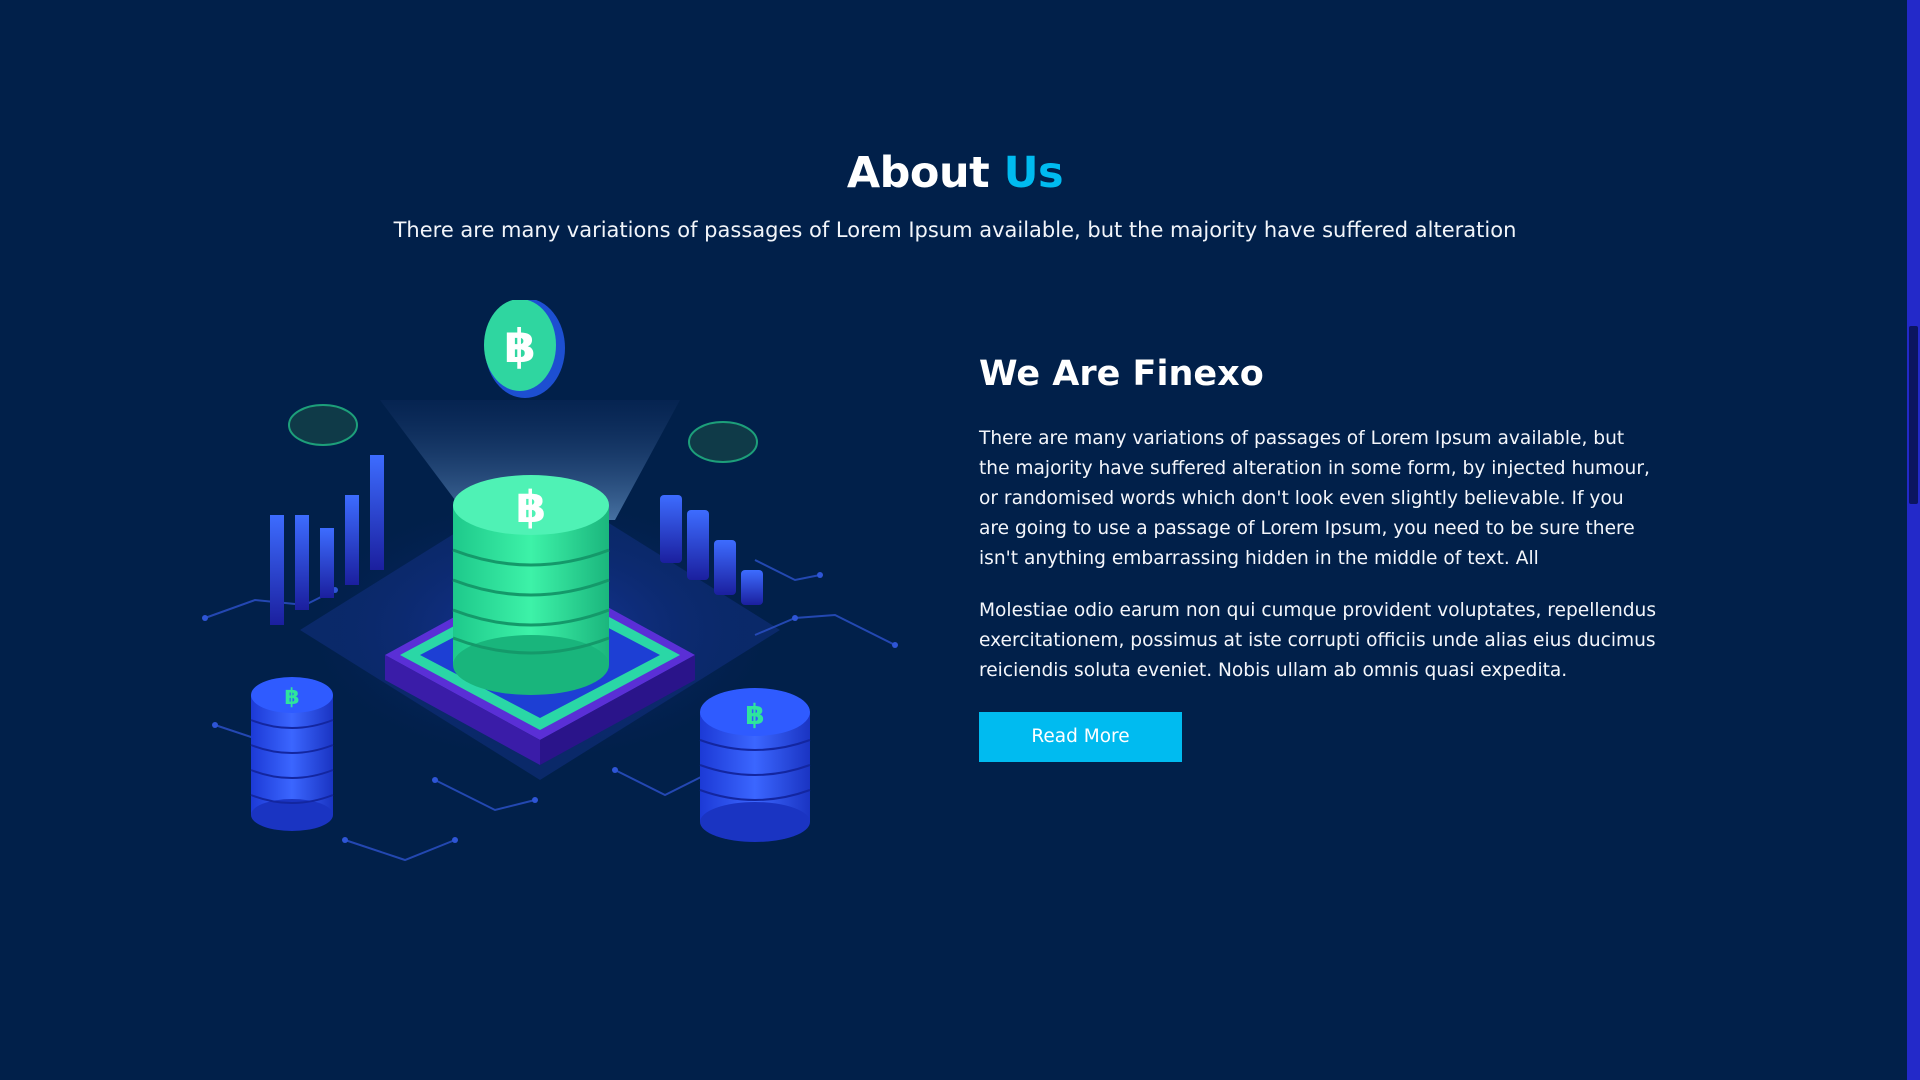  Describe the element at coordinates (1913, 415) in the screenshot. I see `scrollbar-thumb` at that location.